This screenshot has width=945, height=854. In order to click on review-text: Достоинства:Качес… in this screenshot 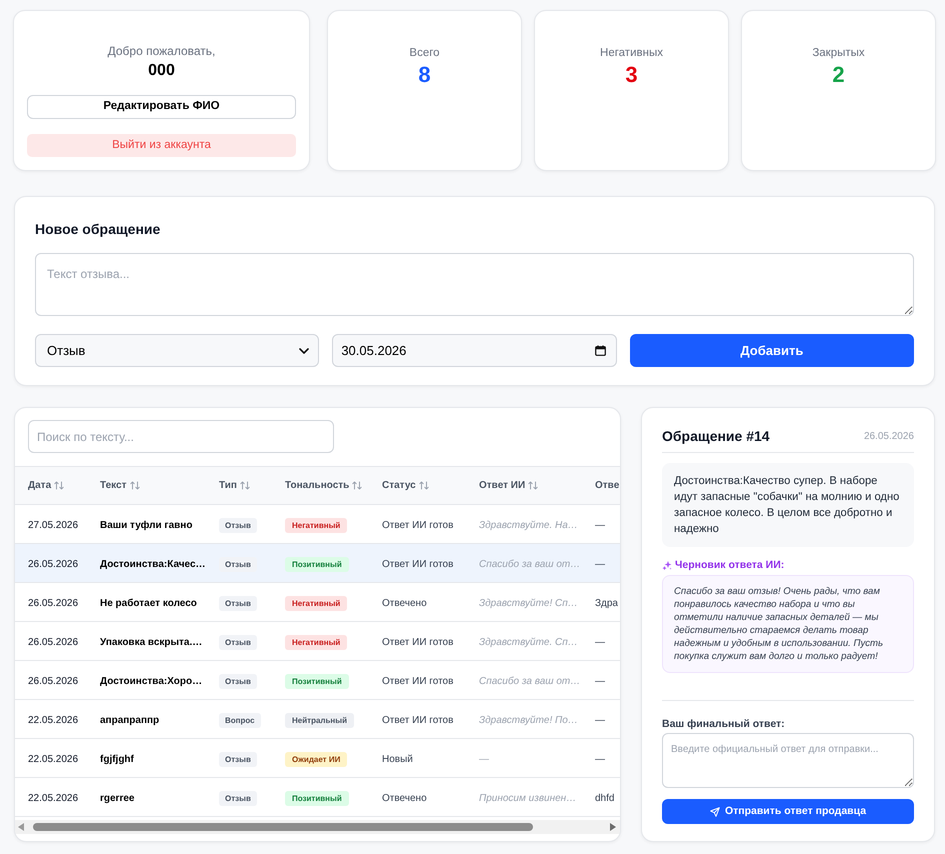, I will do `click(153, 564)`.